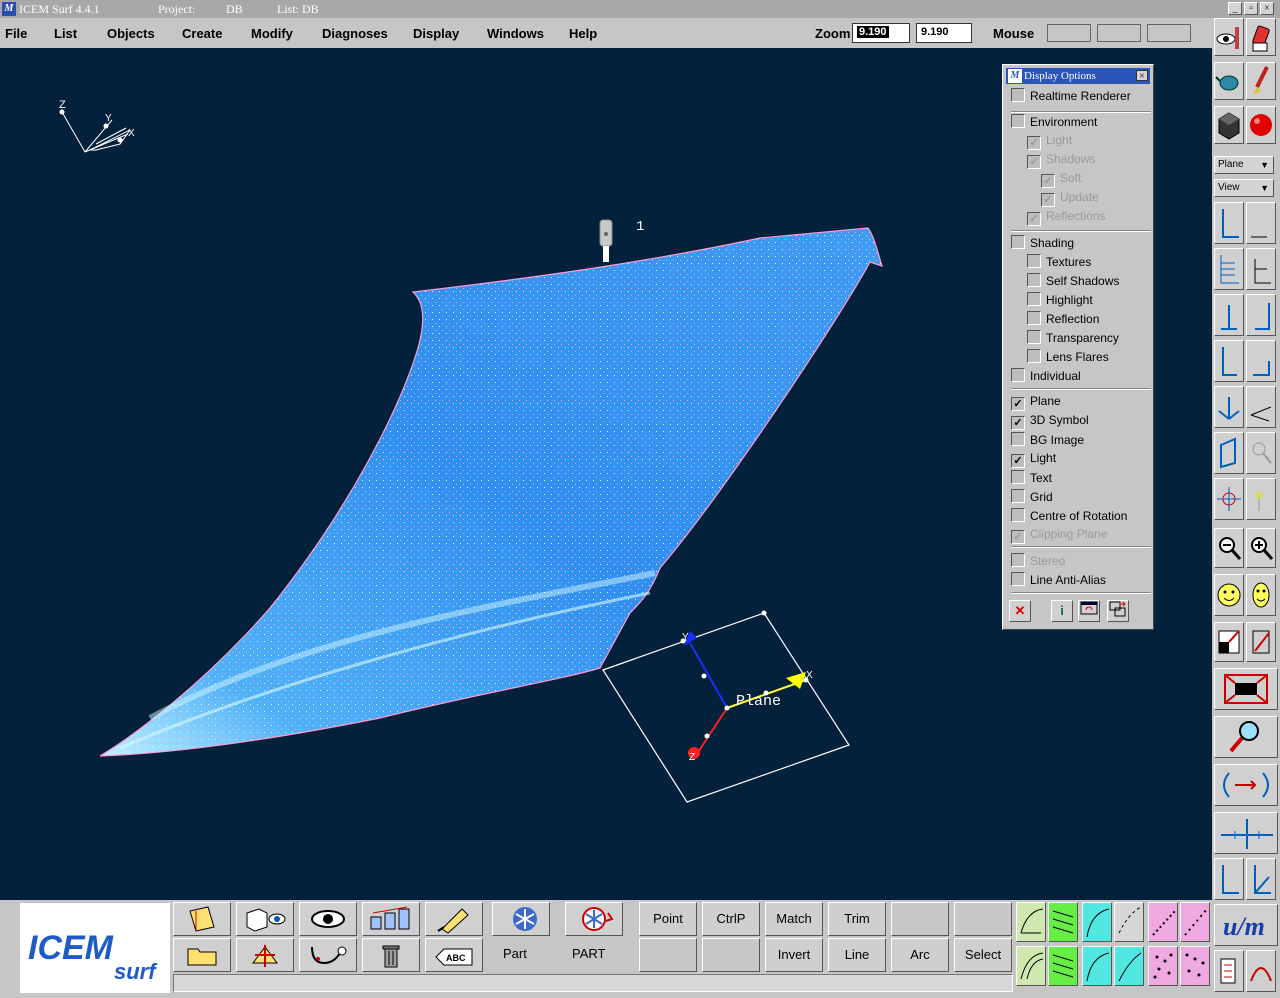 This screenshot has width=1280, height=998. Describe the element at coordinates (1229, 642) in the screenshot. I see `fit-window-icon` at that location.